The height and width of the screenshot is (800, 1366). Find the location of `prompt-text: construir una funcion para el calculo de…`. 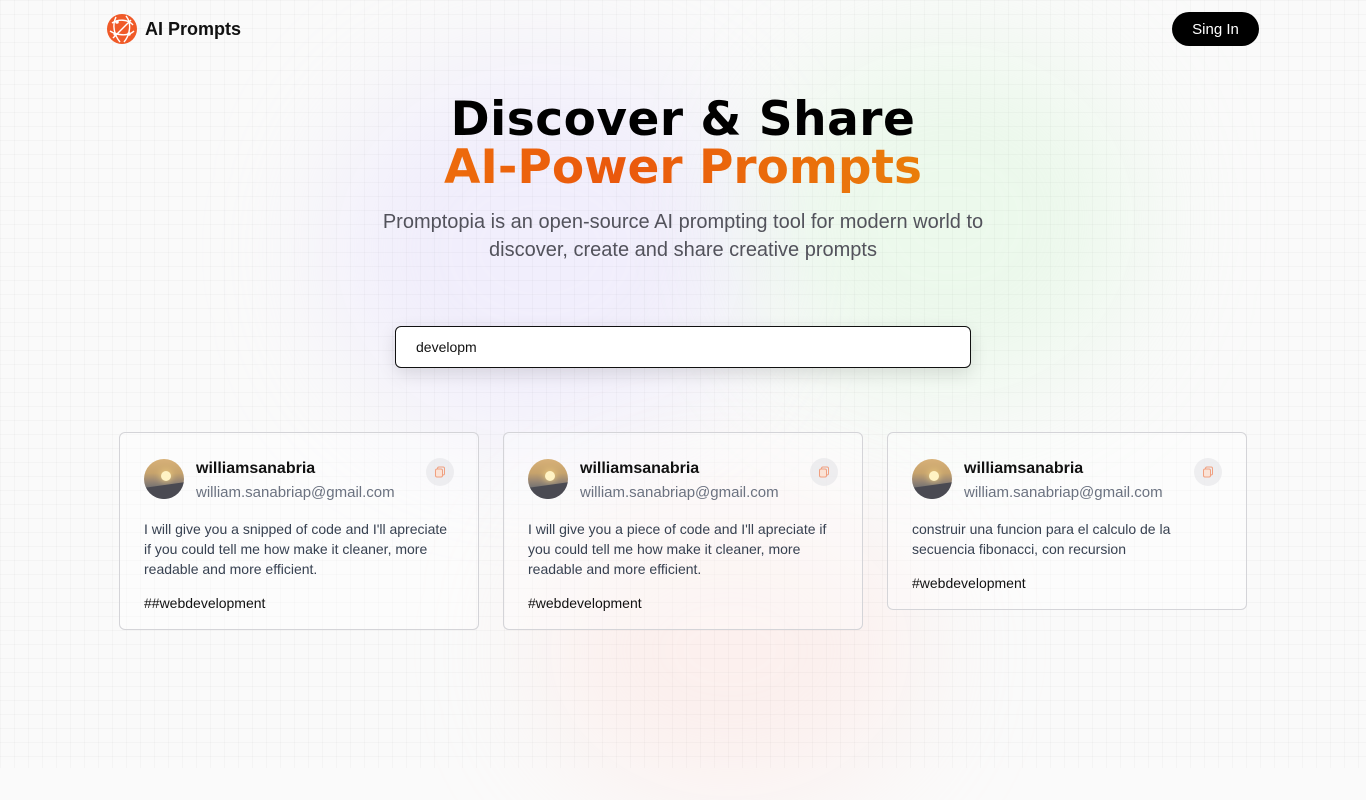

prompt-text: construir una funcion para el calculo de… is located at coordinates (1041, 539).